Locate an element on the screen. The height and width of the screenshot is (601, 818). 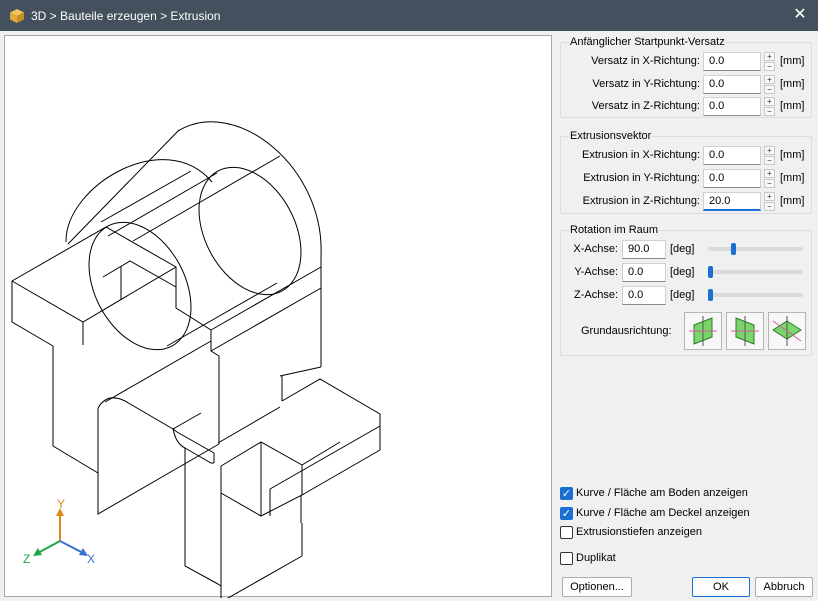
ok-button: OK is located at coordinates (721, 587).